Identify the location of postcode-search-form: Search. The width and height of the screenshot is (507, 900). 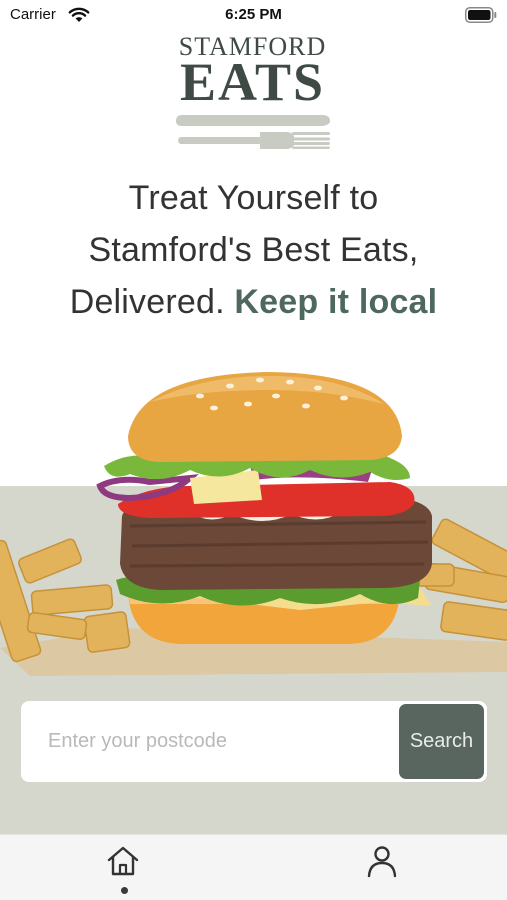
(254, 741).